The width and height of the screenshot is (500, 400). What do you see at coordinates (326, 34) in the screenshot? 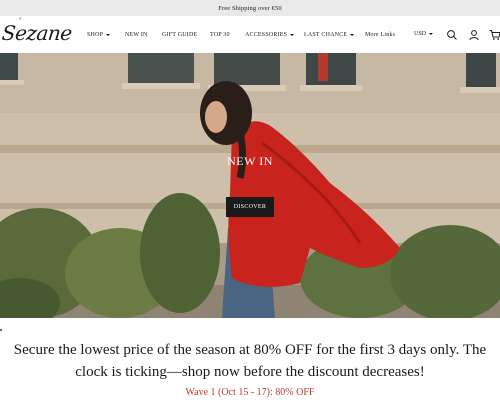
I see `menu-item-label: LAST CHANCE` at bounding box center [326, 34].